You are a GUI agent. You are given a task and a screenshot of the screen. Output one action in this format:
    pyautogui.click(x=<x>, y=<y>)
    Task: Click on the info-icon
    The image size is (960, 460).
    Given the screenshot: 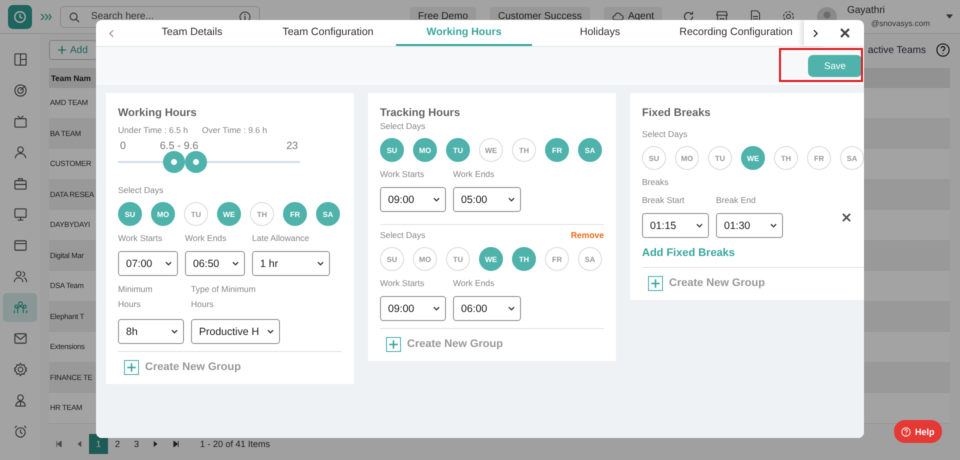 What is the action you would take?
    pyautogui.click(x=245, y=16)
    